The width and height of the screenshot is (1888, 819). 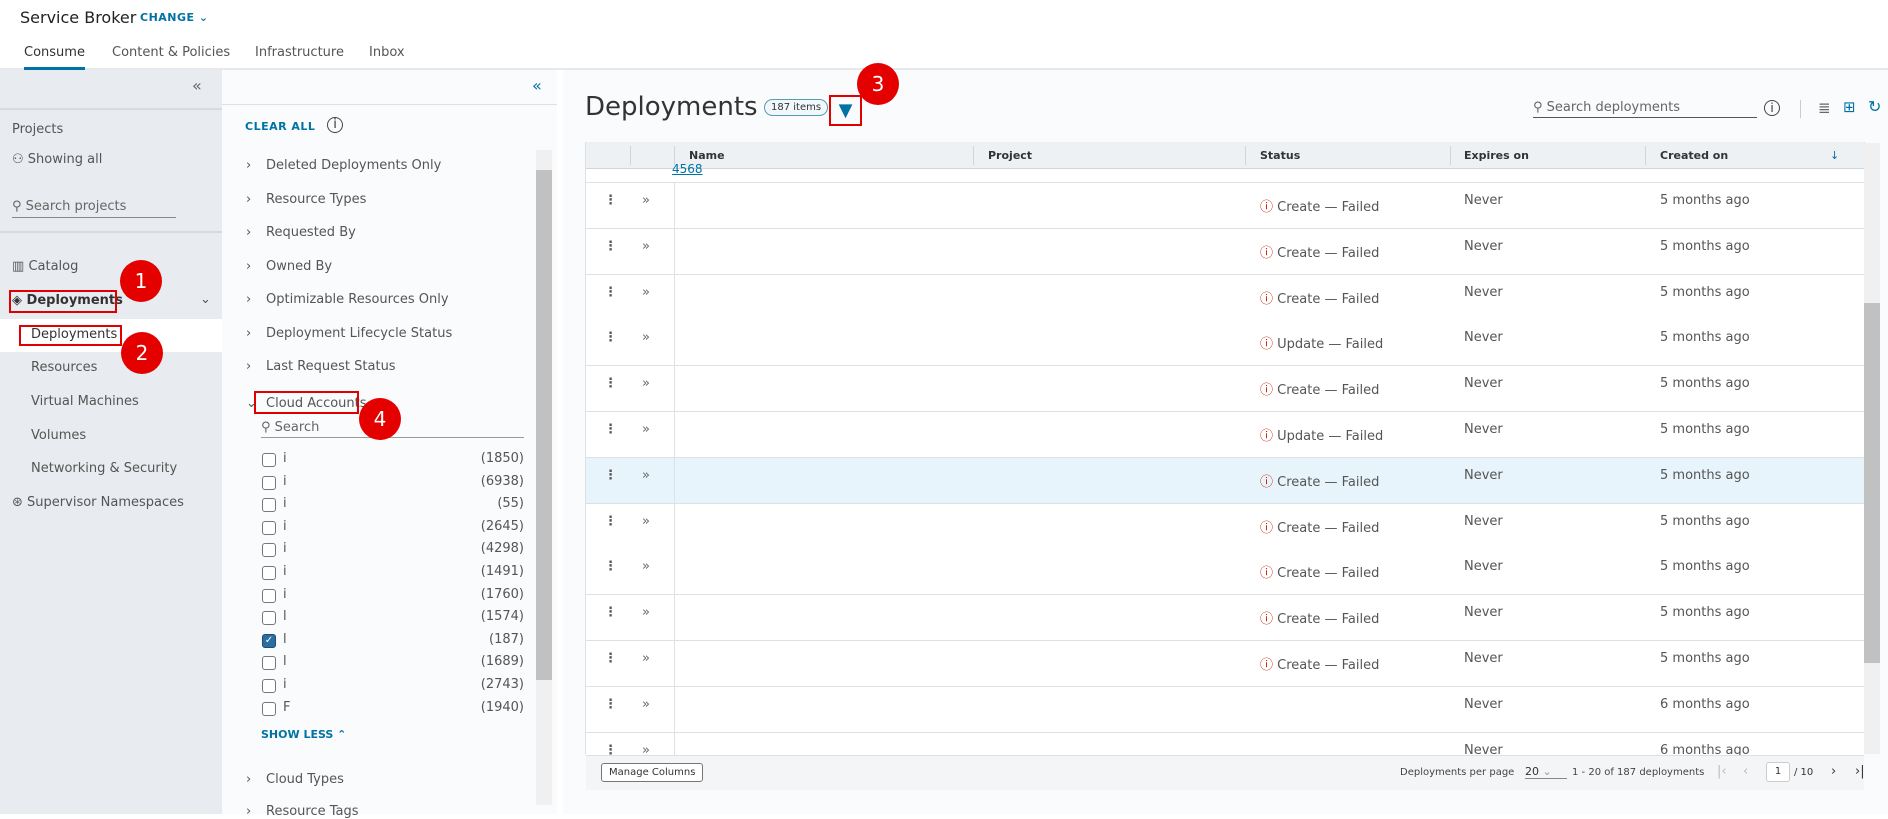 What do you see at coordinates (171, 52) in the screenshot?
I see `tab-content-policies: Content & Policies` at bounding box center [171, 52].